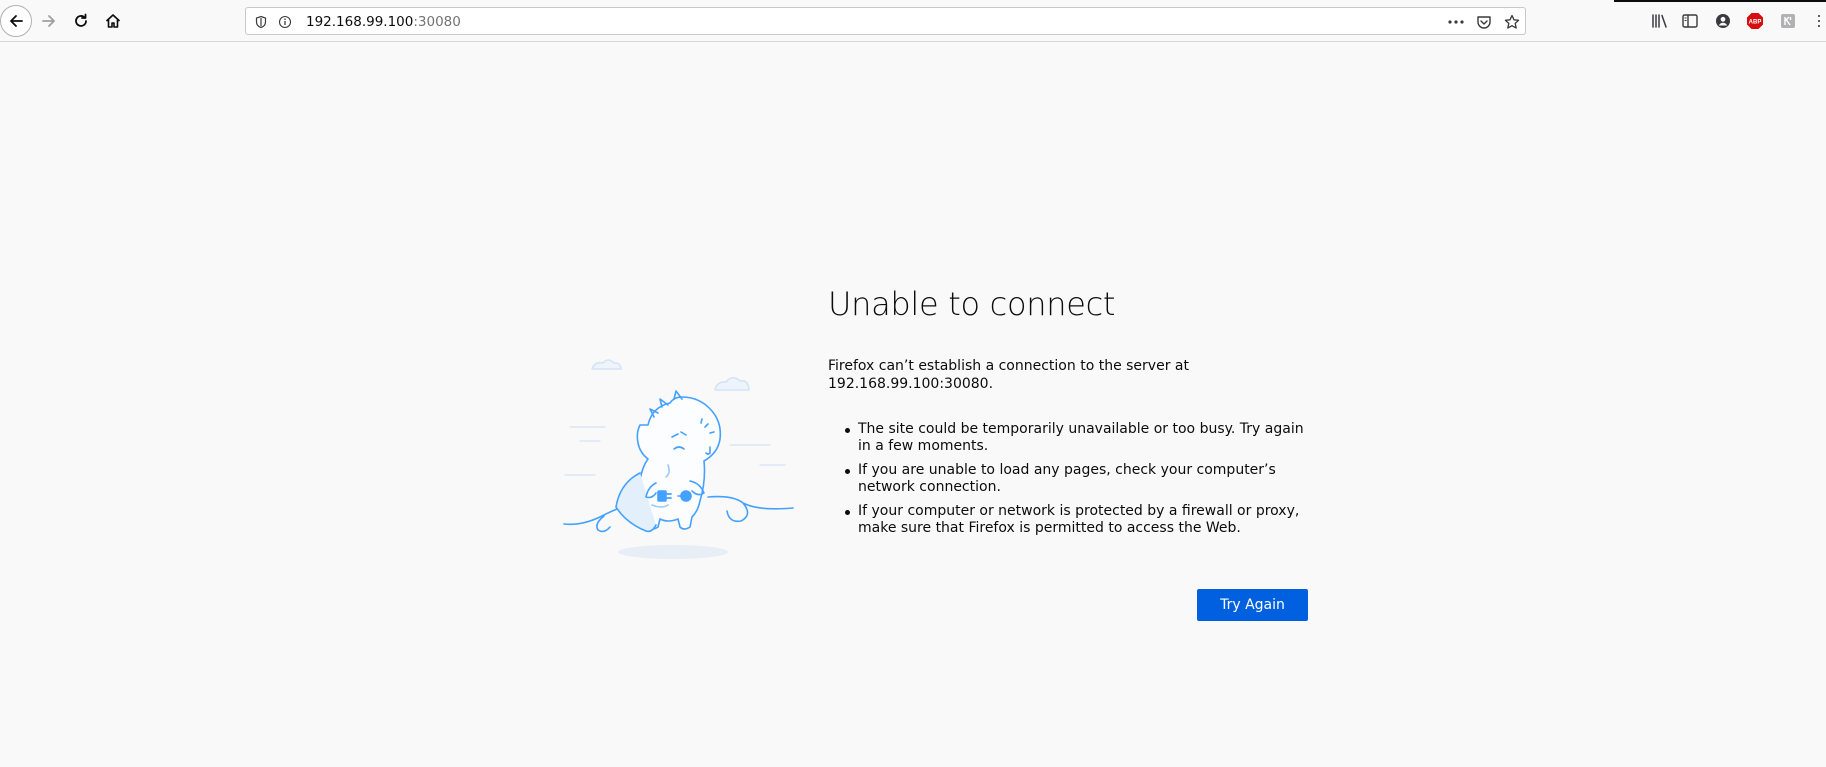  Describe the element at coordinates (678, 459) in the screenshot. I see `unplugged-dino-illustration` at that location.